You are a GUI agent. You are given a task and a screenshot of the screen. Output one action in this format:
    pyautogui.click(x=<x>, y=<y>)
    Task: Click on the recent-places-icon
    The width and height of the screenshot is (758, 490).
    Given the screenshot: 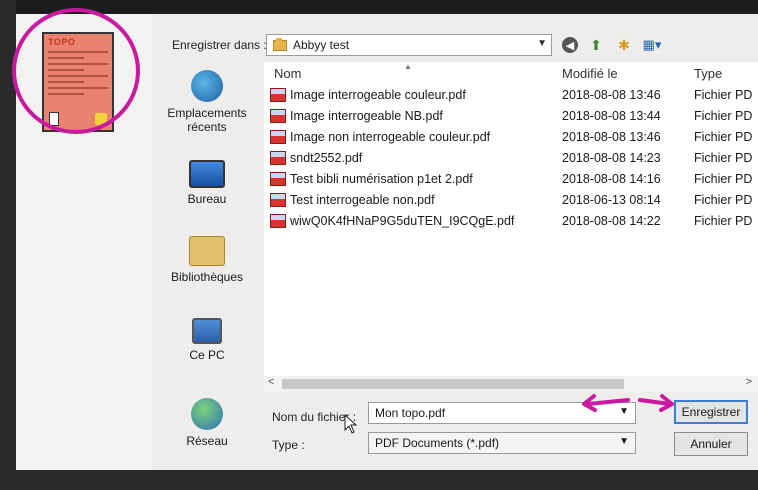 What is the action you would take?
    pyautogui.click(x=207, y=86)
    